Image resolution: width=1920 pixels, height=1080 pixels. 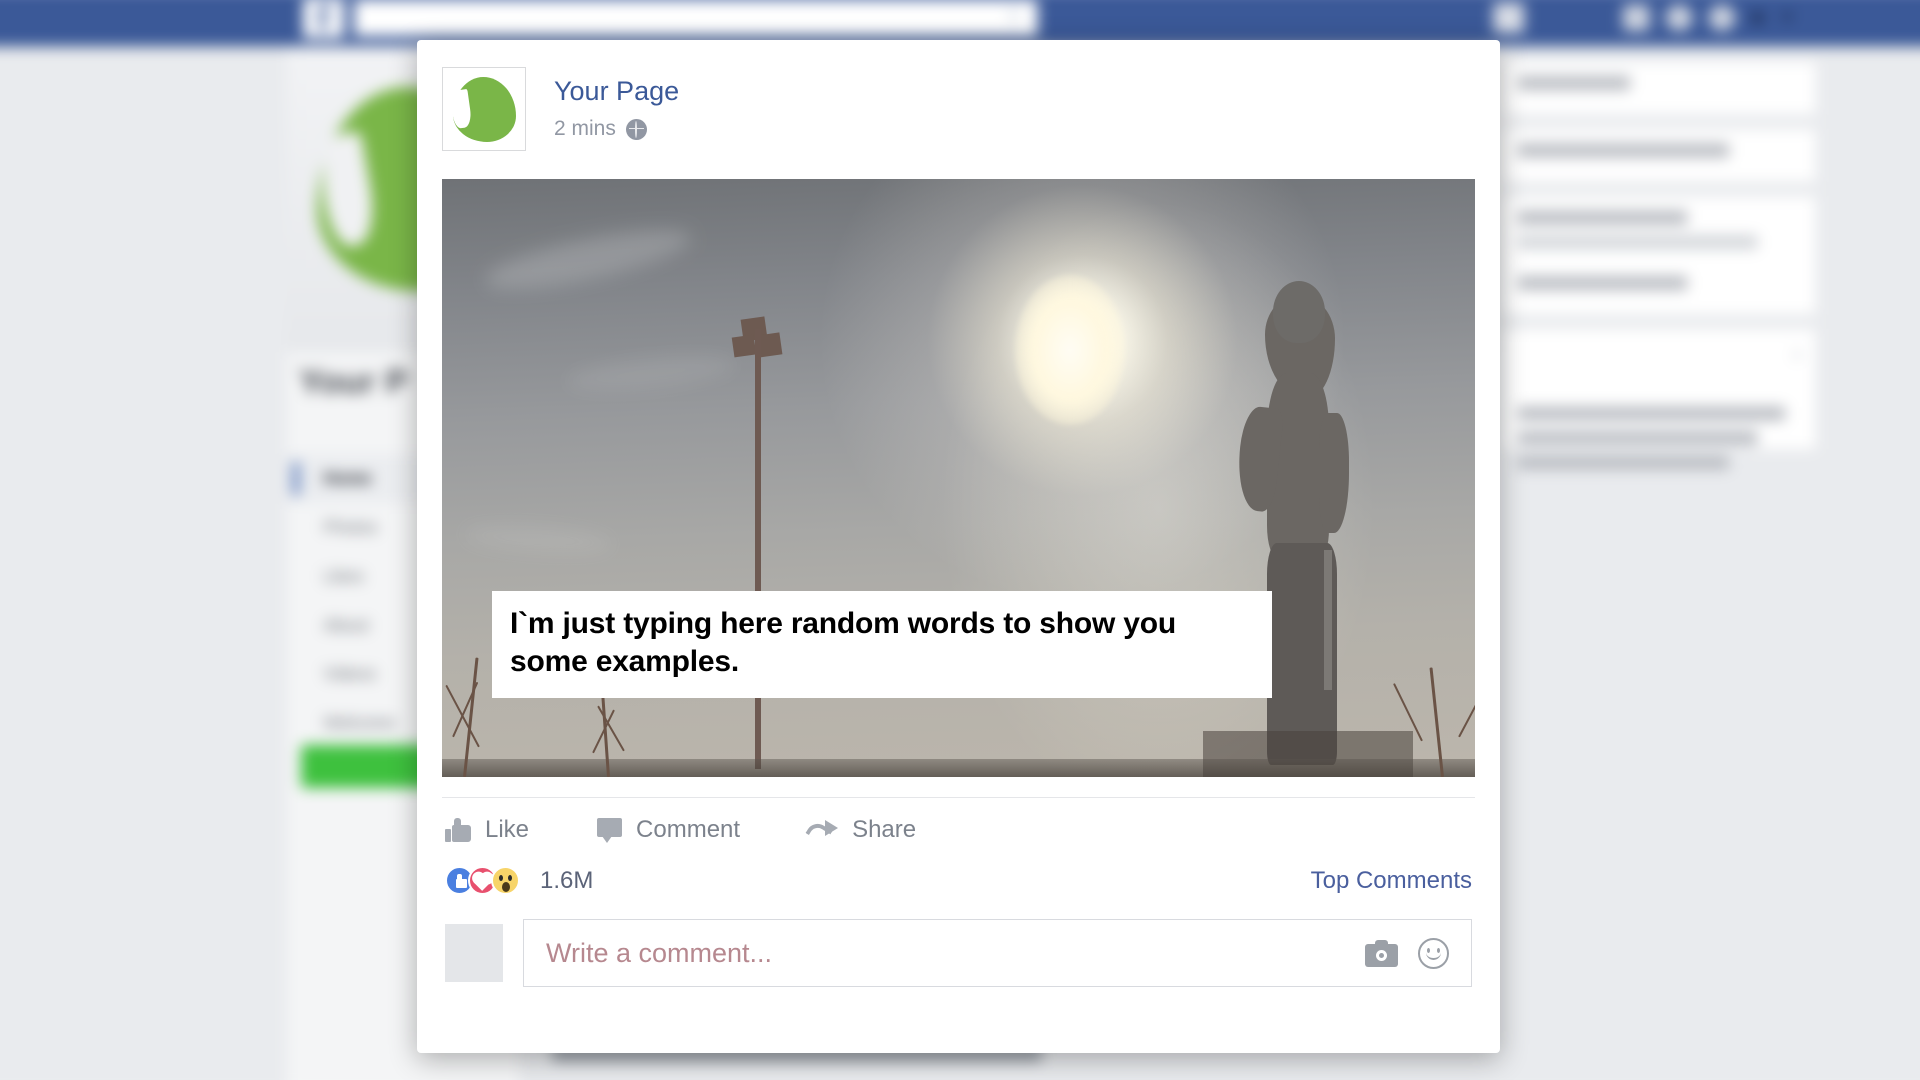 I want to click on account-menu-icon, so click(x=1787, y=17).